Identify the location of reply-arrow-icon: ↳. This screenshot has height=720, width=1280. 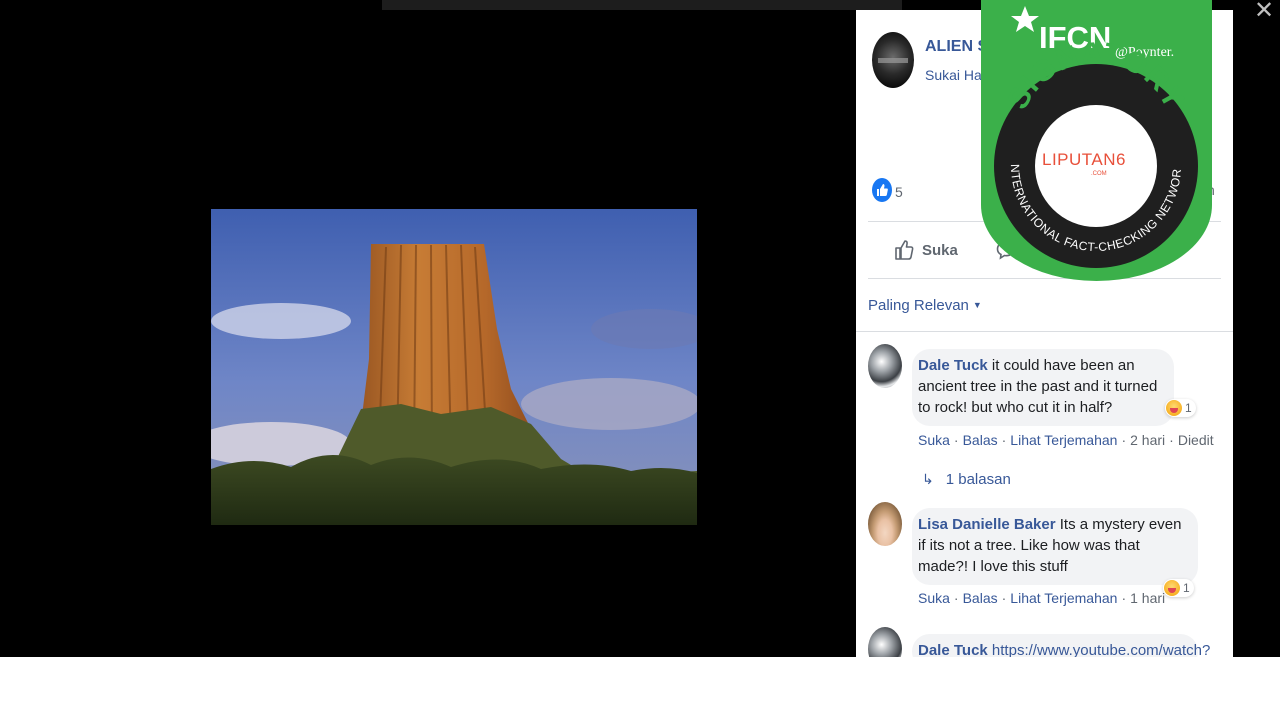
(928, 479).